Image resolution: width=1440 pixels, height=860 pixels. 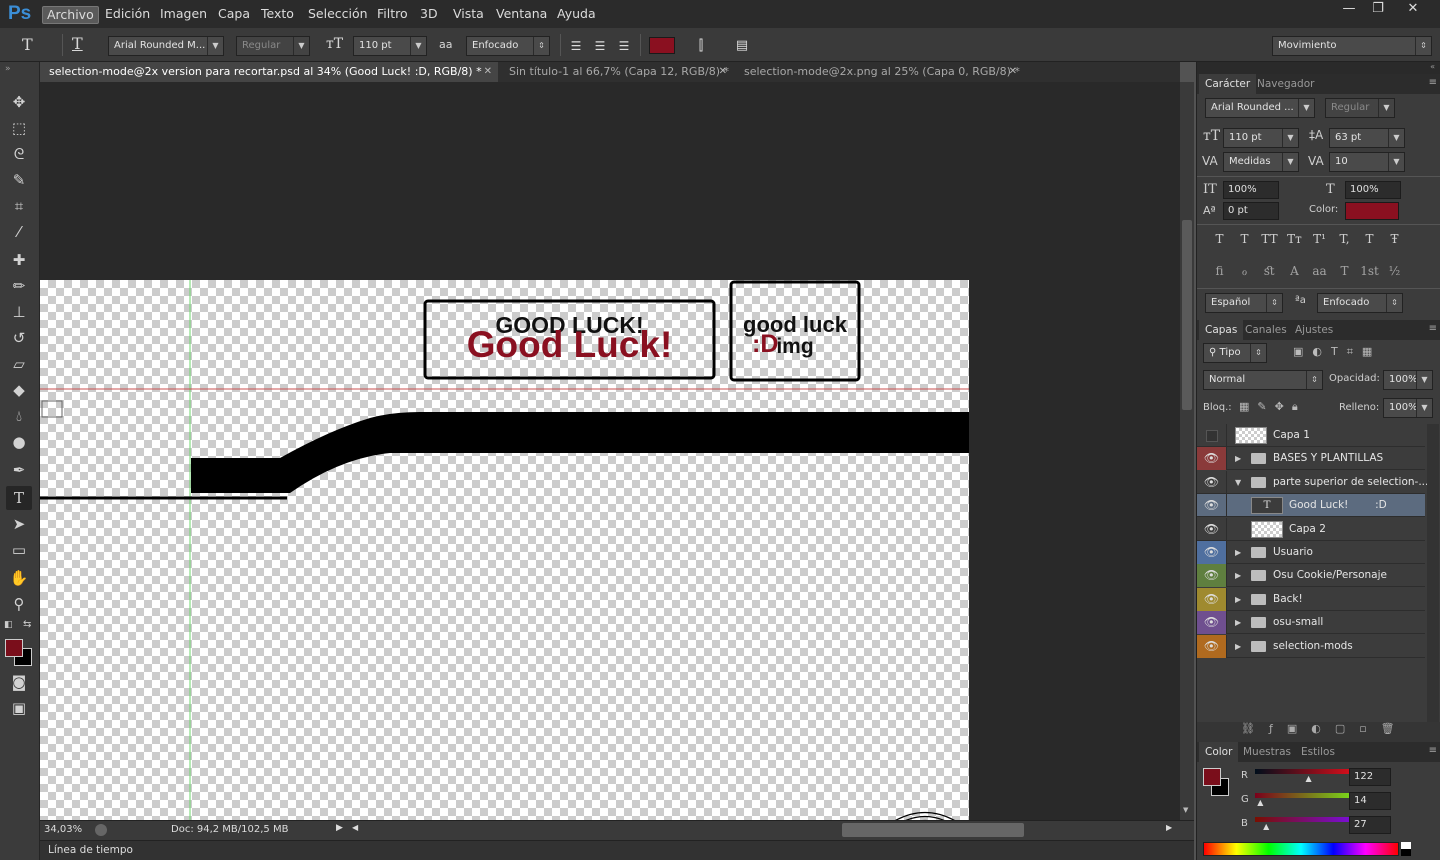 What do you see at coordinates (8, 625) in the screenshot?
I see `default-colors-icon: ◧` at bounding box center [8, 625].